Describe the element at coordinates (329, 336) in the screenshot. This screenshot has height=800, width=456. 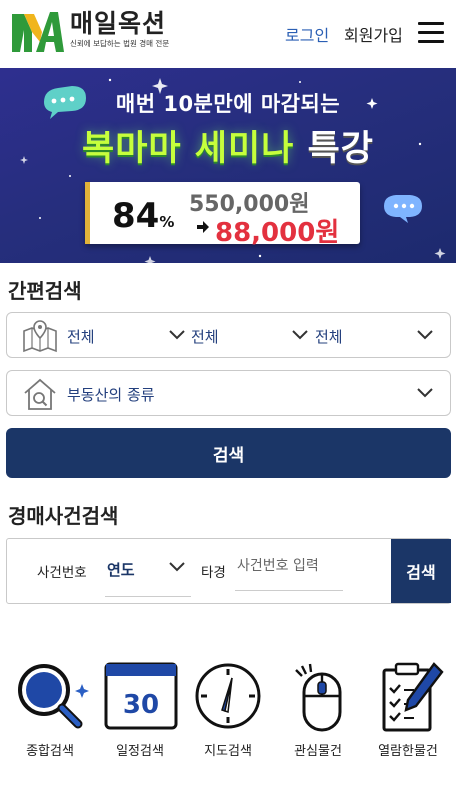
I see `region-select-3: 전체` at that location.